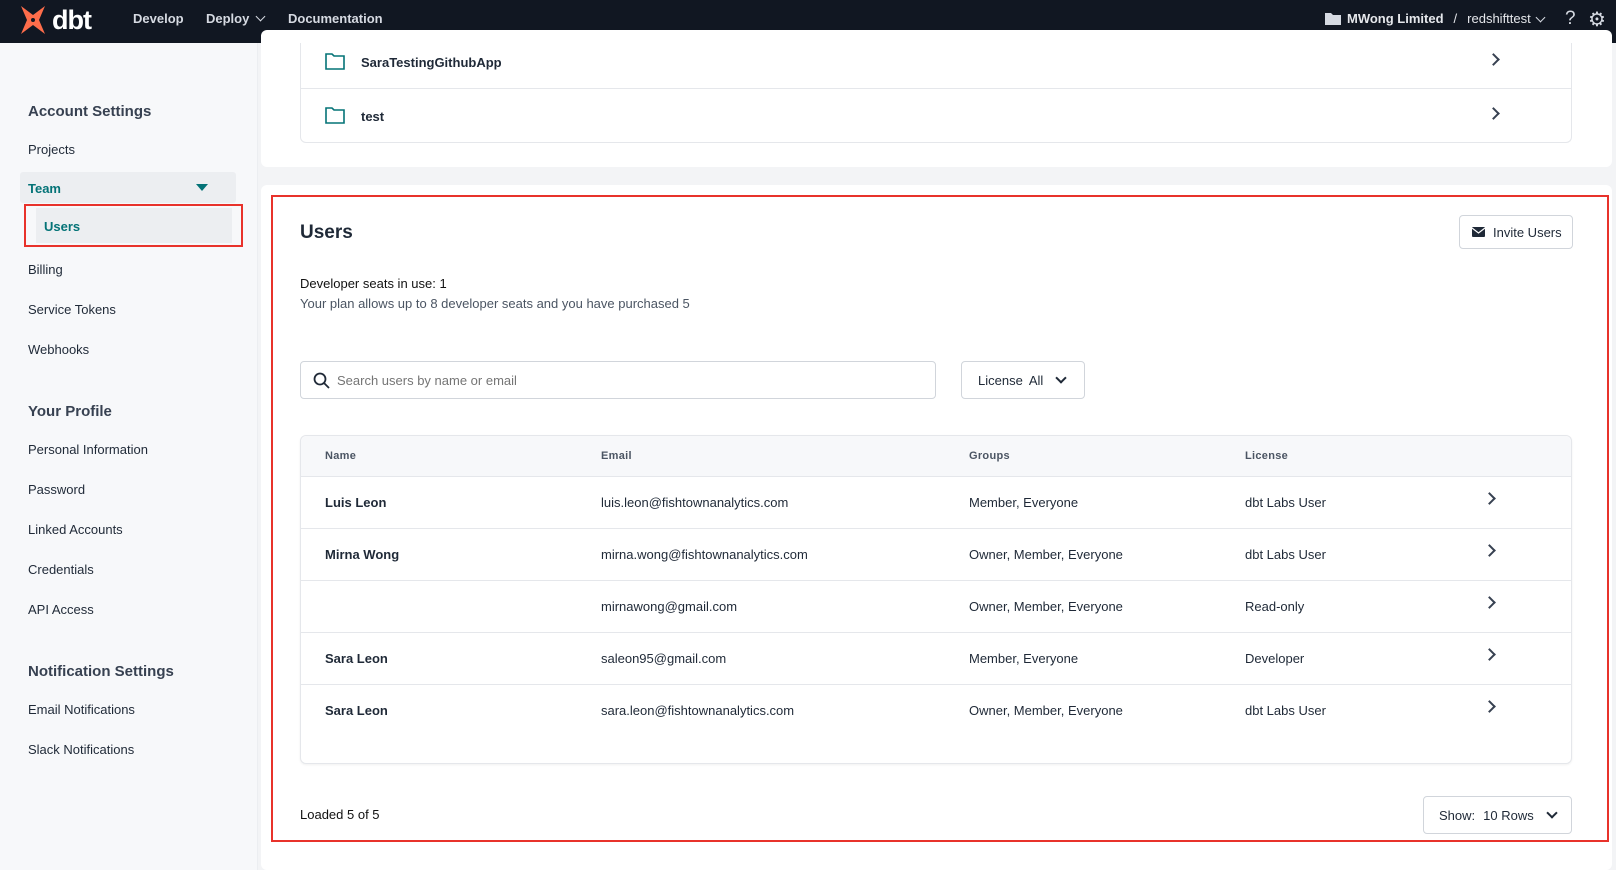 The height and width of the screenshot is (870, 1616). What do you see at coordinates (664, 658) in the screenshot?
I see `user-email: saleon95@gmail.com` at bounding box center [664, 658].